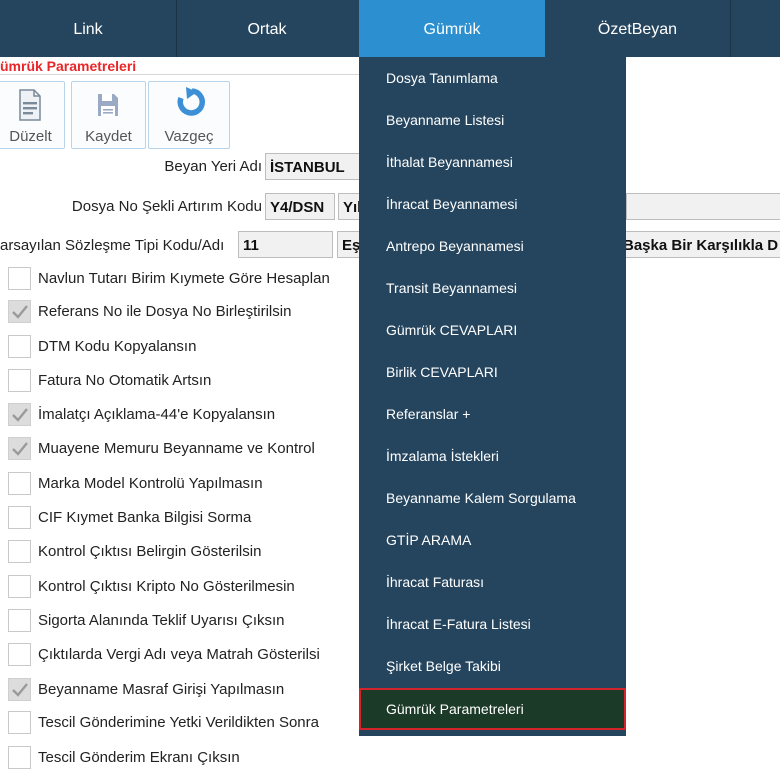  Describe the element at coordinates (730, 28) in the screenshot. I see `tab-divider` at that location.